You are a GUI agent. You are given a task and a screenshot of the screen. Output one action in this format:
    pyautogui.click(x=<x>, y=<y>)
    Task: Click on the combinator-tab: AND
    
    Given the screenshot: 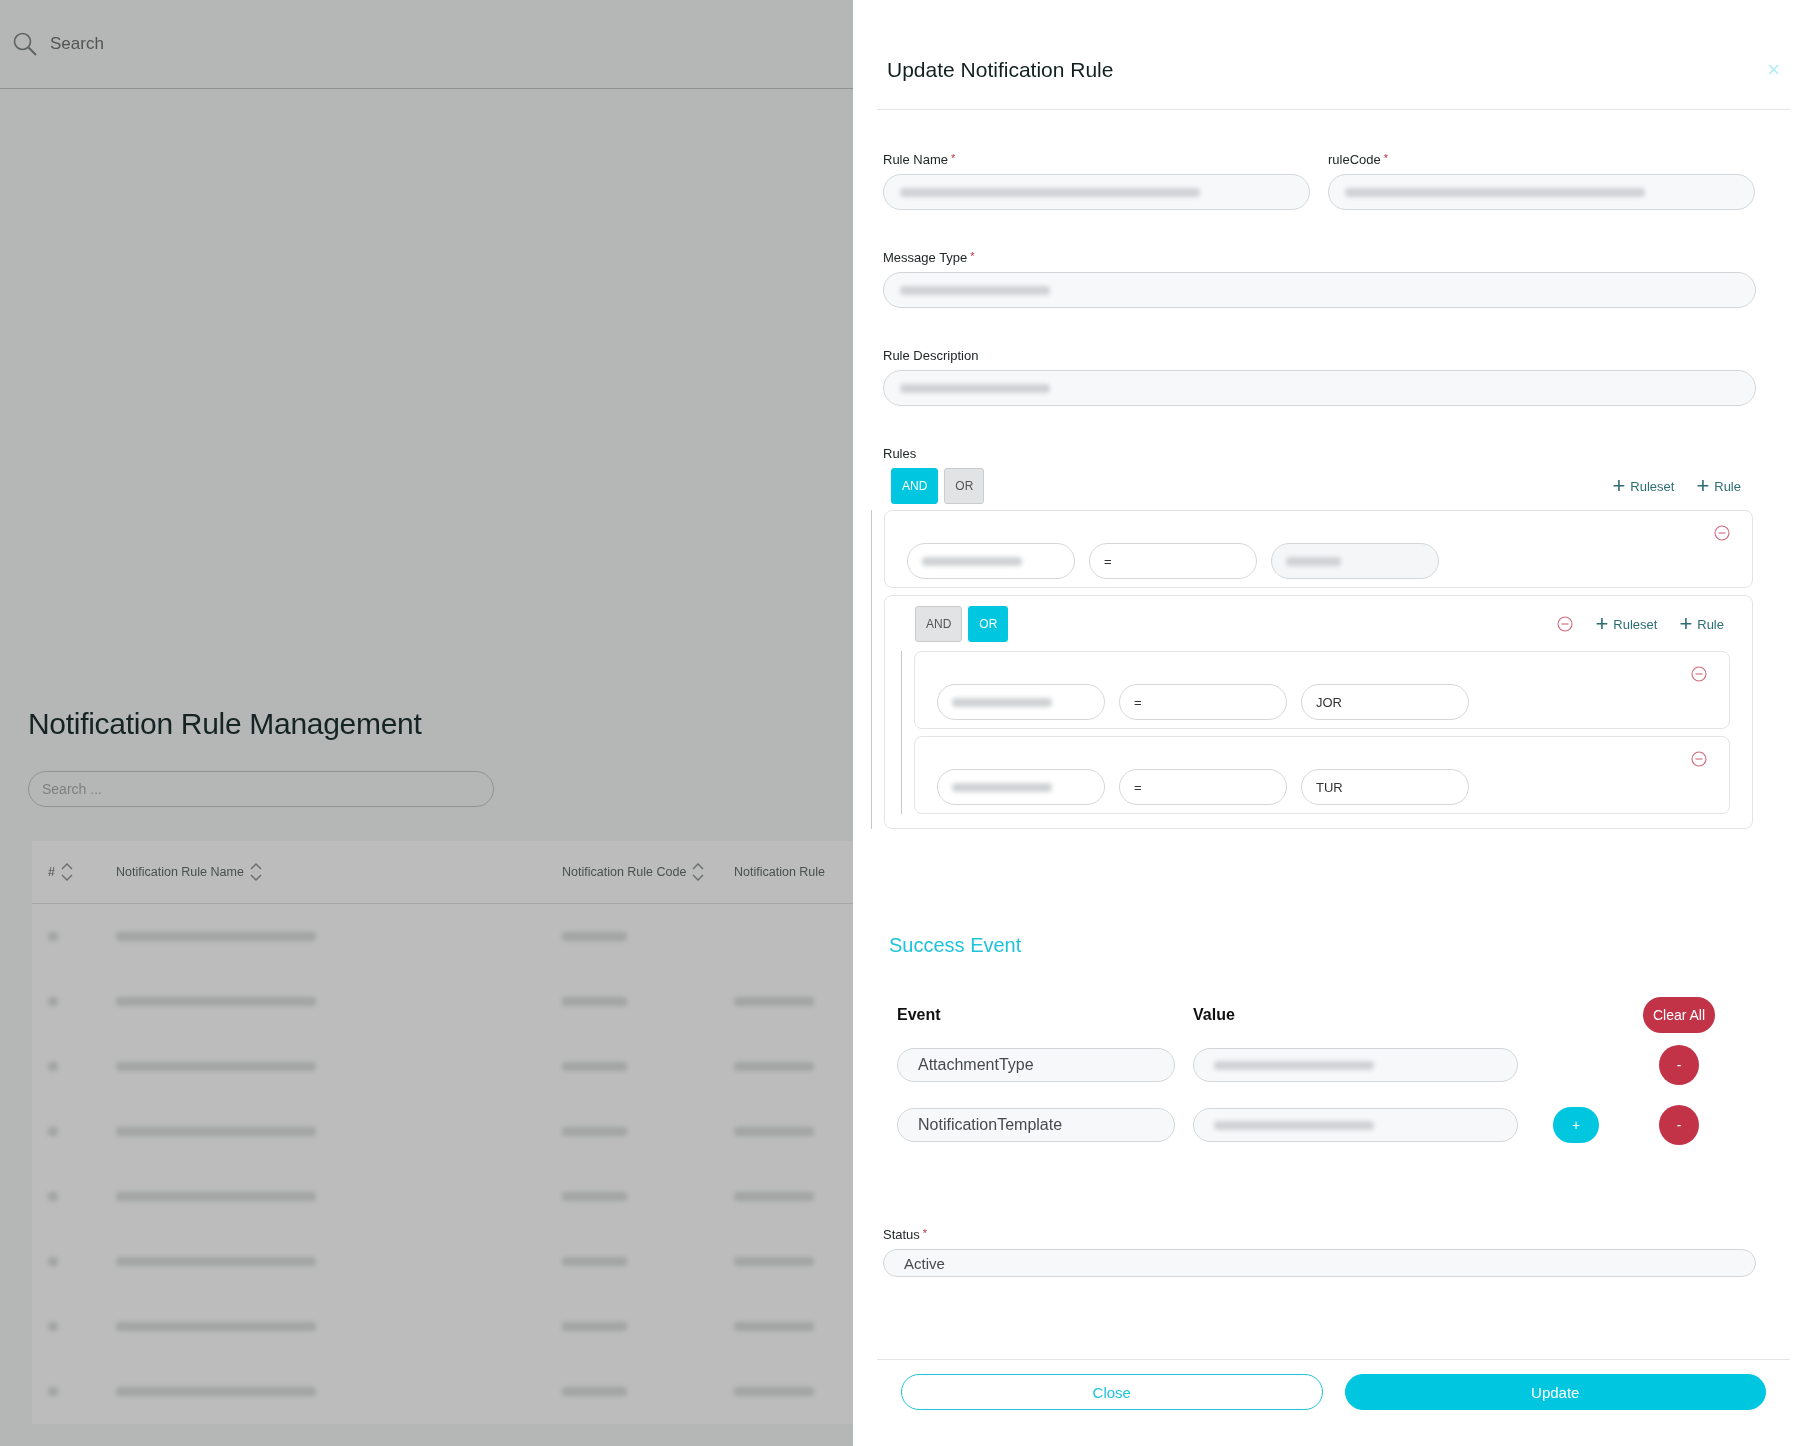 What is the action you would take?
    pyautogui.click(x=939, y=624)
    